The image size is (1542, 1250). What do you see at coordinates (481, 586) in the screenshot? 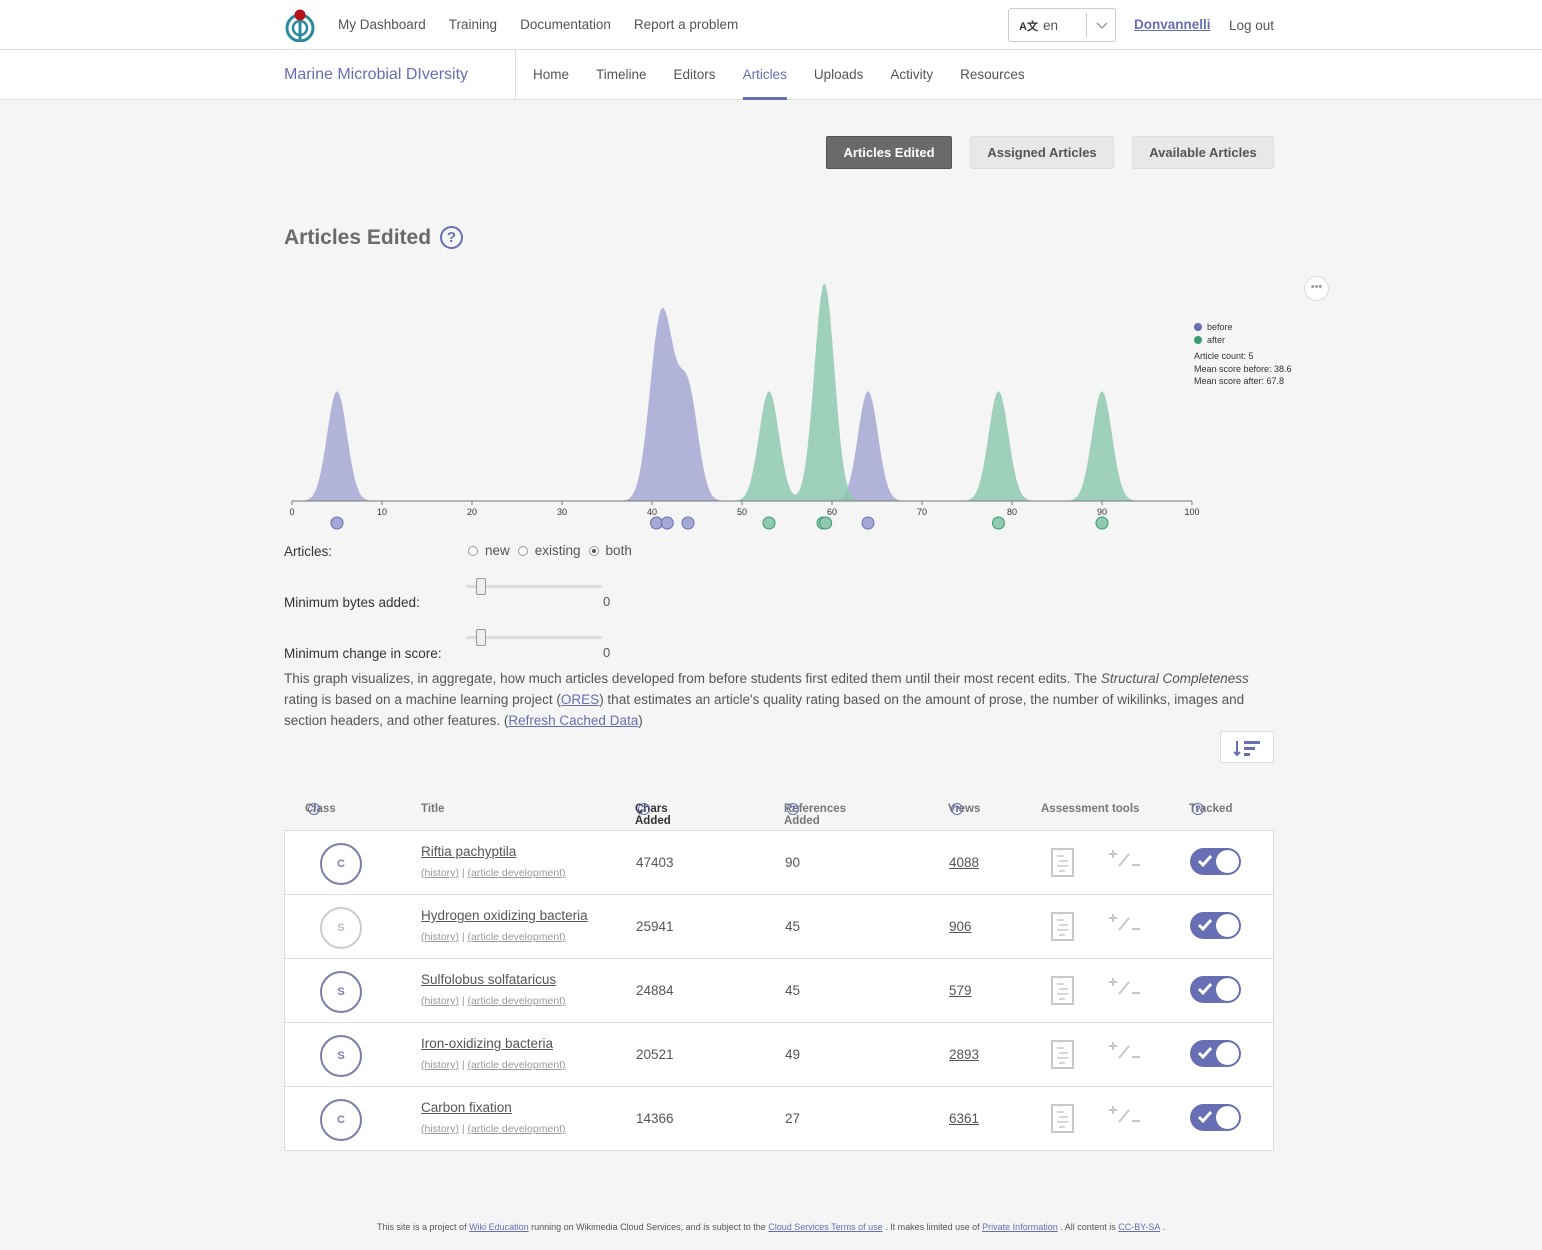
I see `bytes-slider-handle` at bounding box center [481, 586].